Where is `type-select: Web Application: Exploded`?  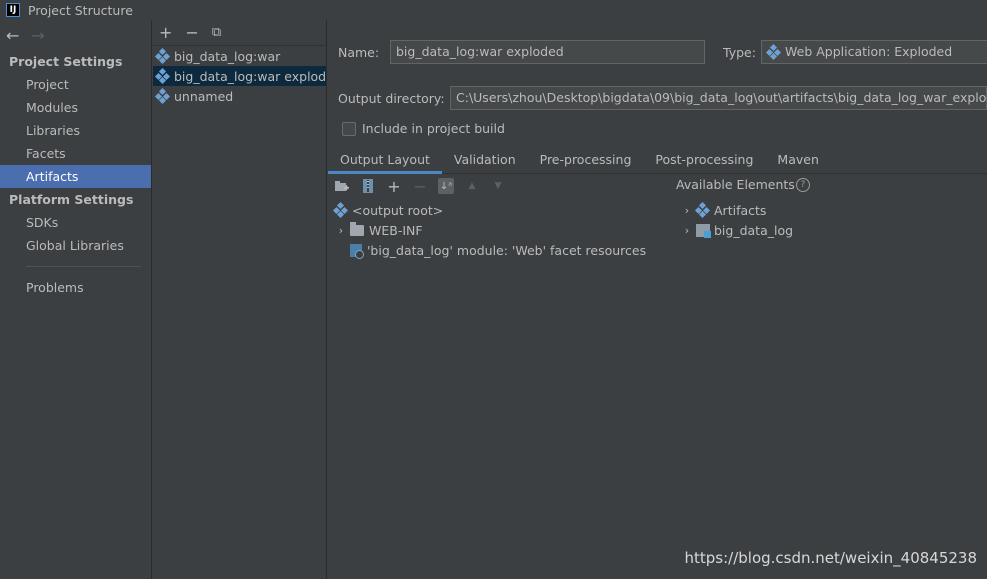
type-select: Web Application: Exploded is located at coordinates (874, 52).